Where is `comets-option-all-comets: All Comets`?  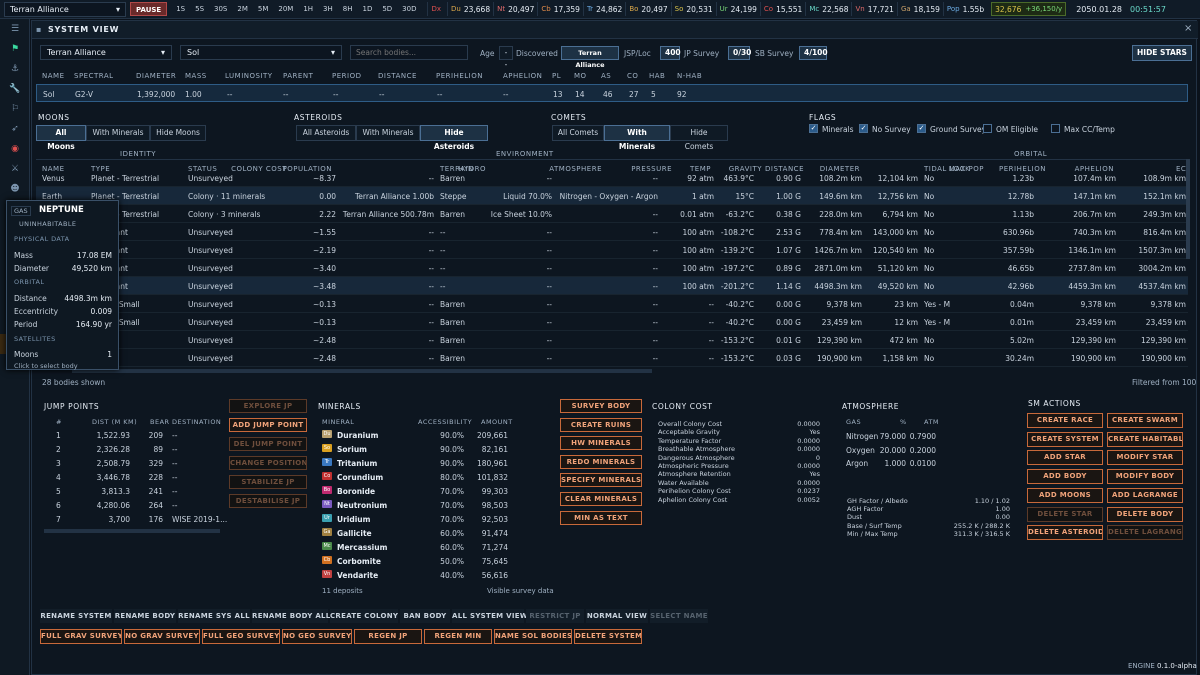
comets-option-all-comets: All Comets is located at coordinates (578, 133).